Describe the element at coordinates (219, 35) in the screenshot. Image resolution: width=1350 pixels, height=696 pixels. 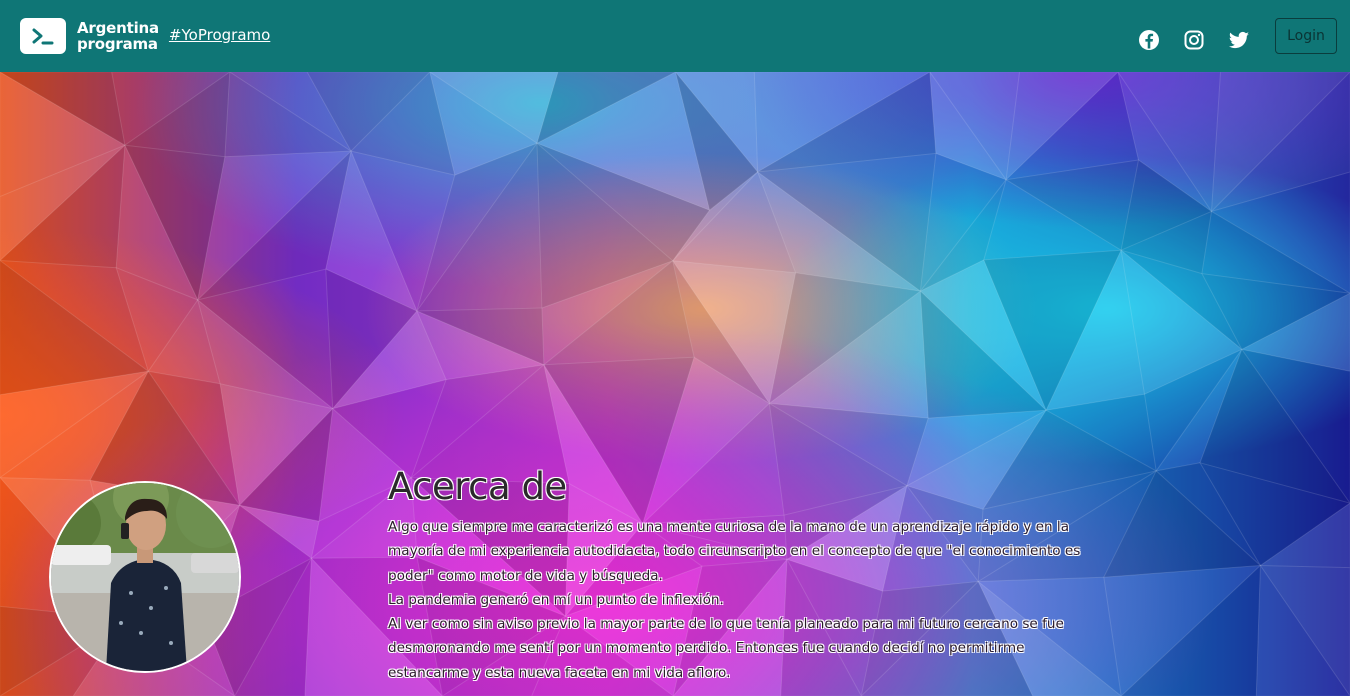
I see `hashtag-link: #YoProgramo` at that location.